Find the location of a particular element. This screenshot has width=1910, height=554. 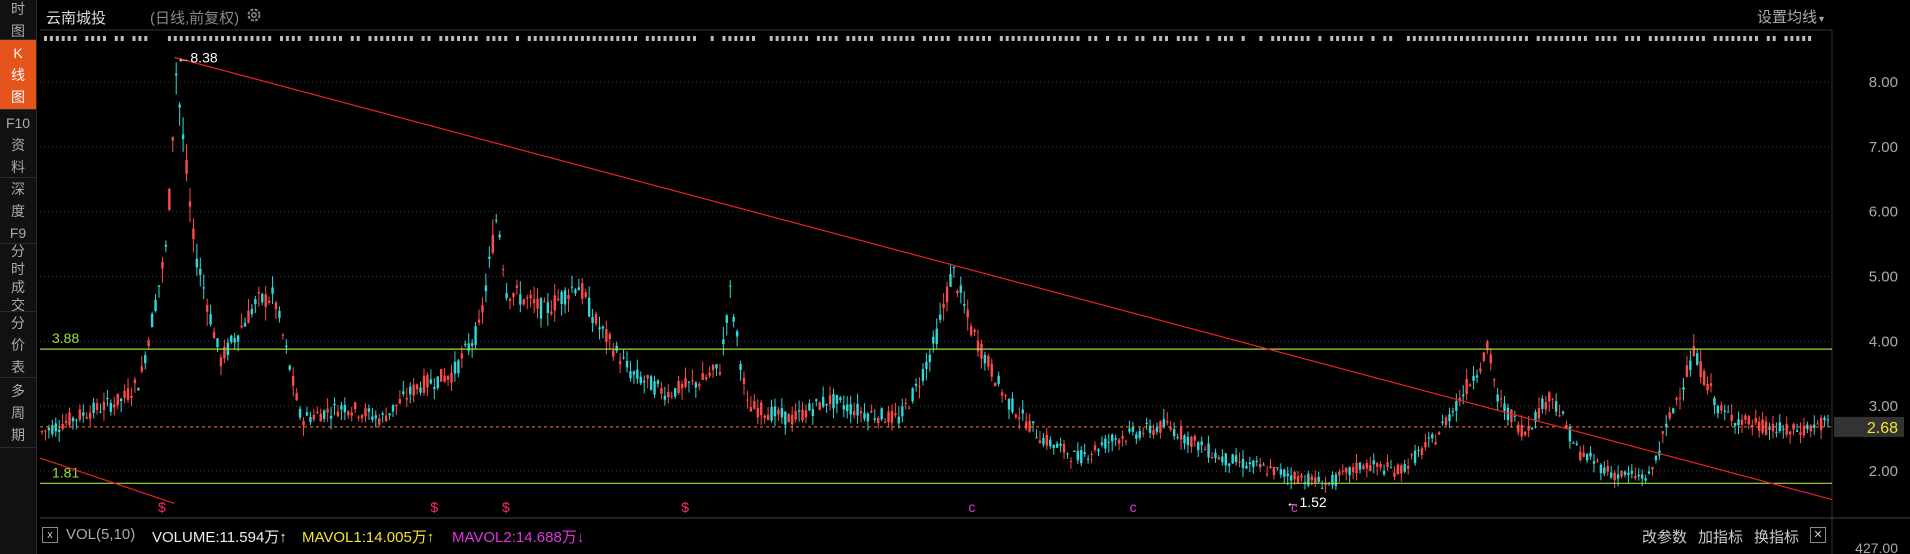

price-tick-label: 7.00 is located at coordinates (1883, 147).